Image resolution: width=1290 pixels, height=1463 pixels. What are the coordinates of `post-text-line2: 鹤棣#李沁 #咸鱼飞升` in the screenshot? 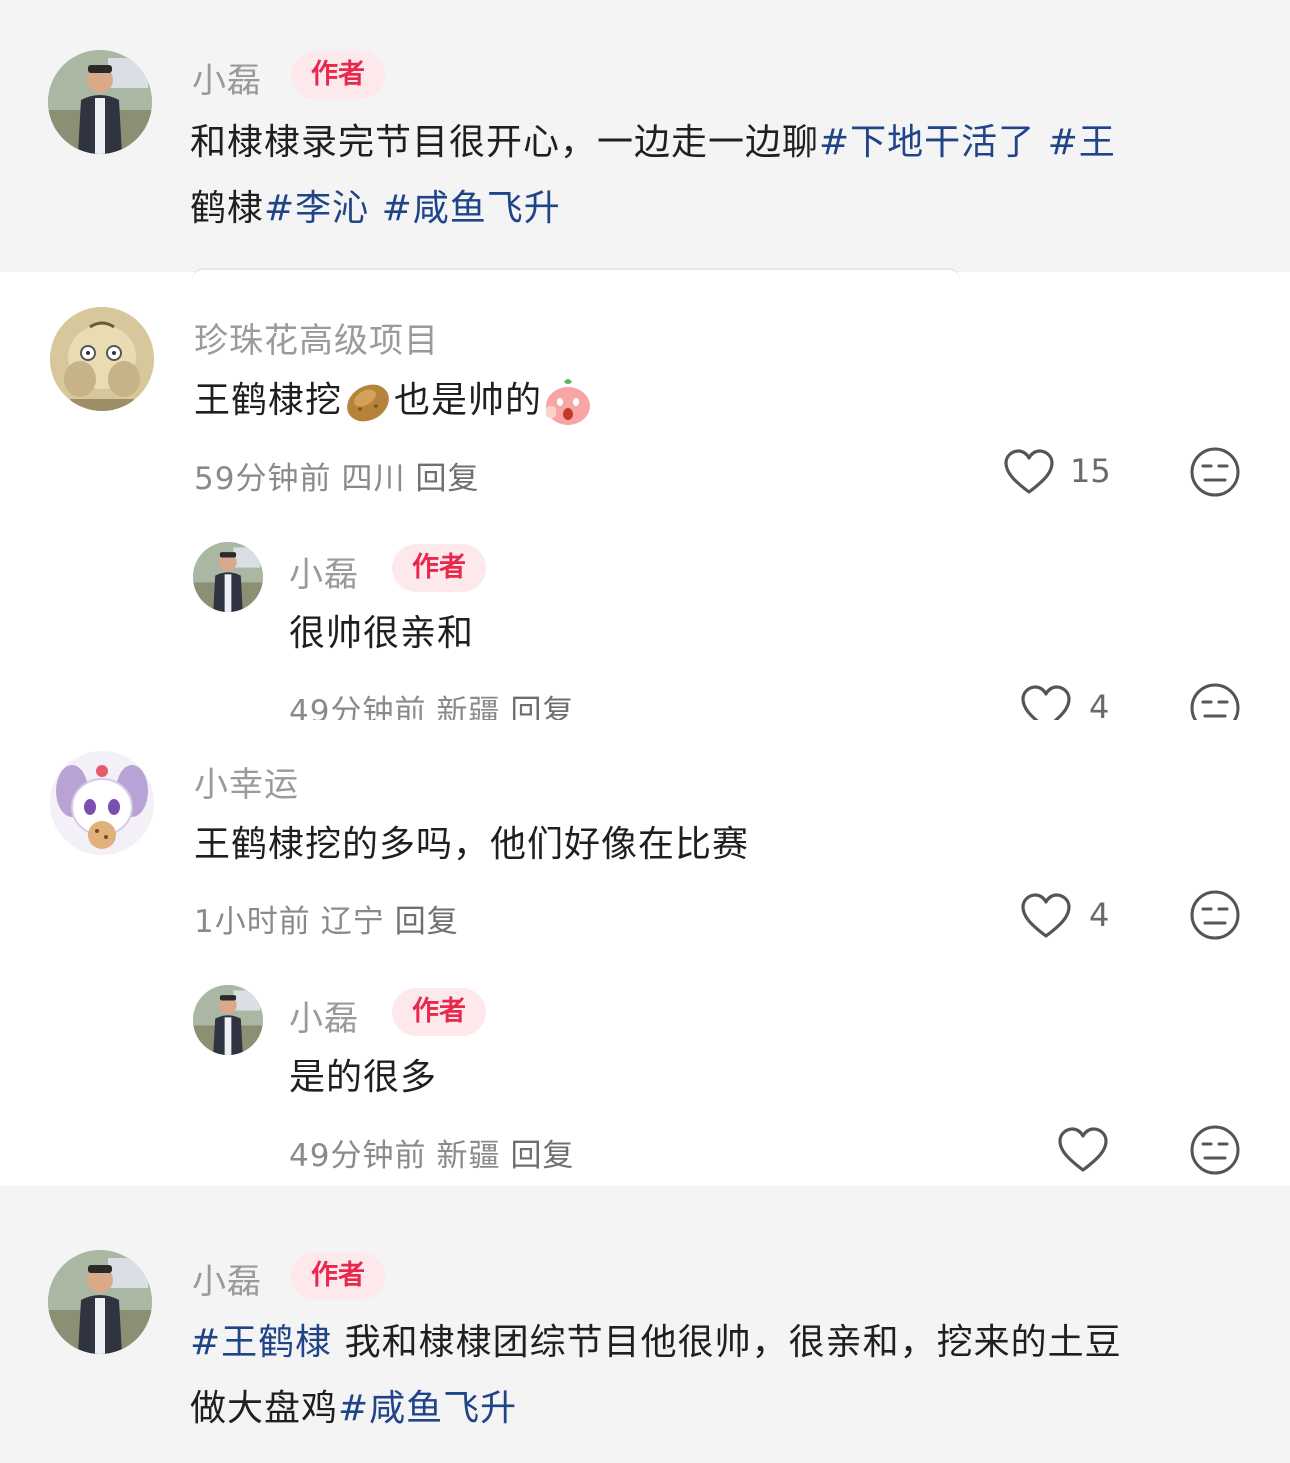 It's located at (375, 209).